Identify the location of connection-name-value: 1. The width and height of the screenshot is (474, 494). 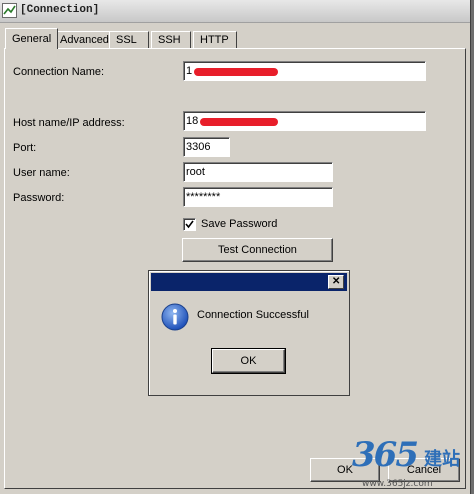
(189, 71).